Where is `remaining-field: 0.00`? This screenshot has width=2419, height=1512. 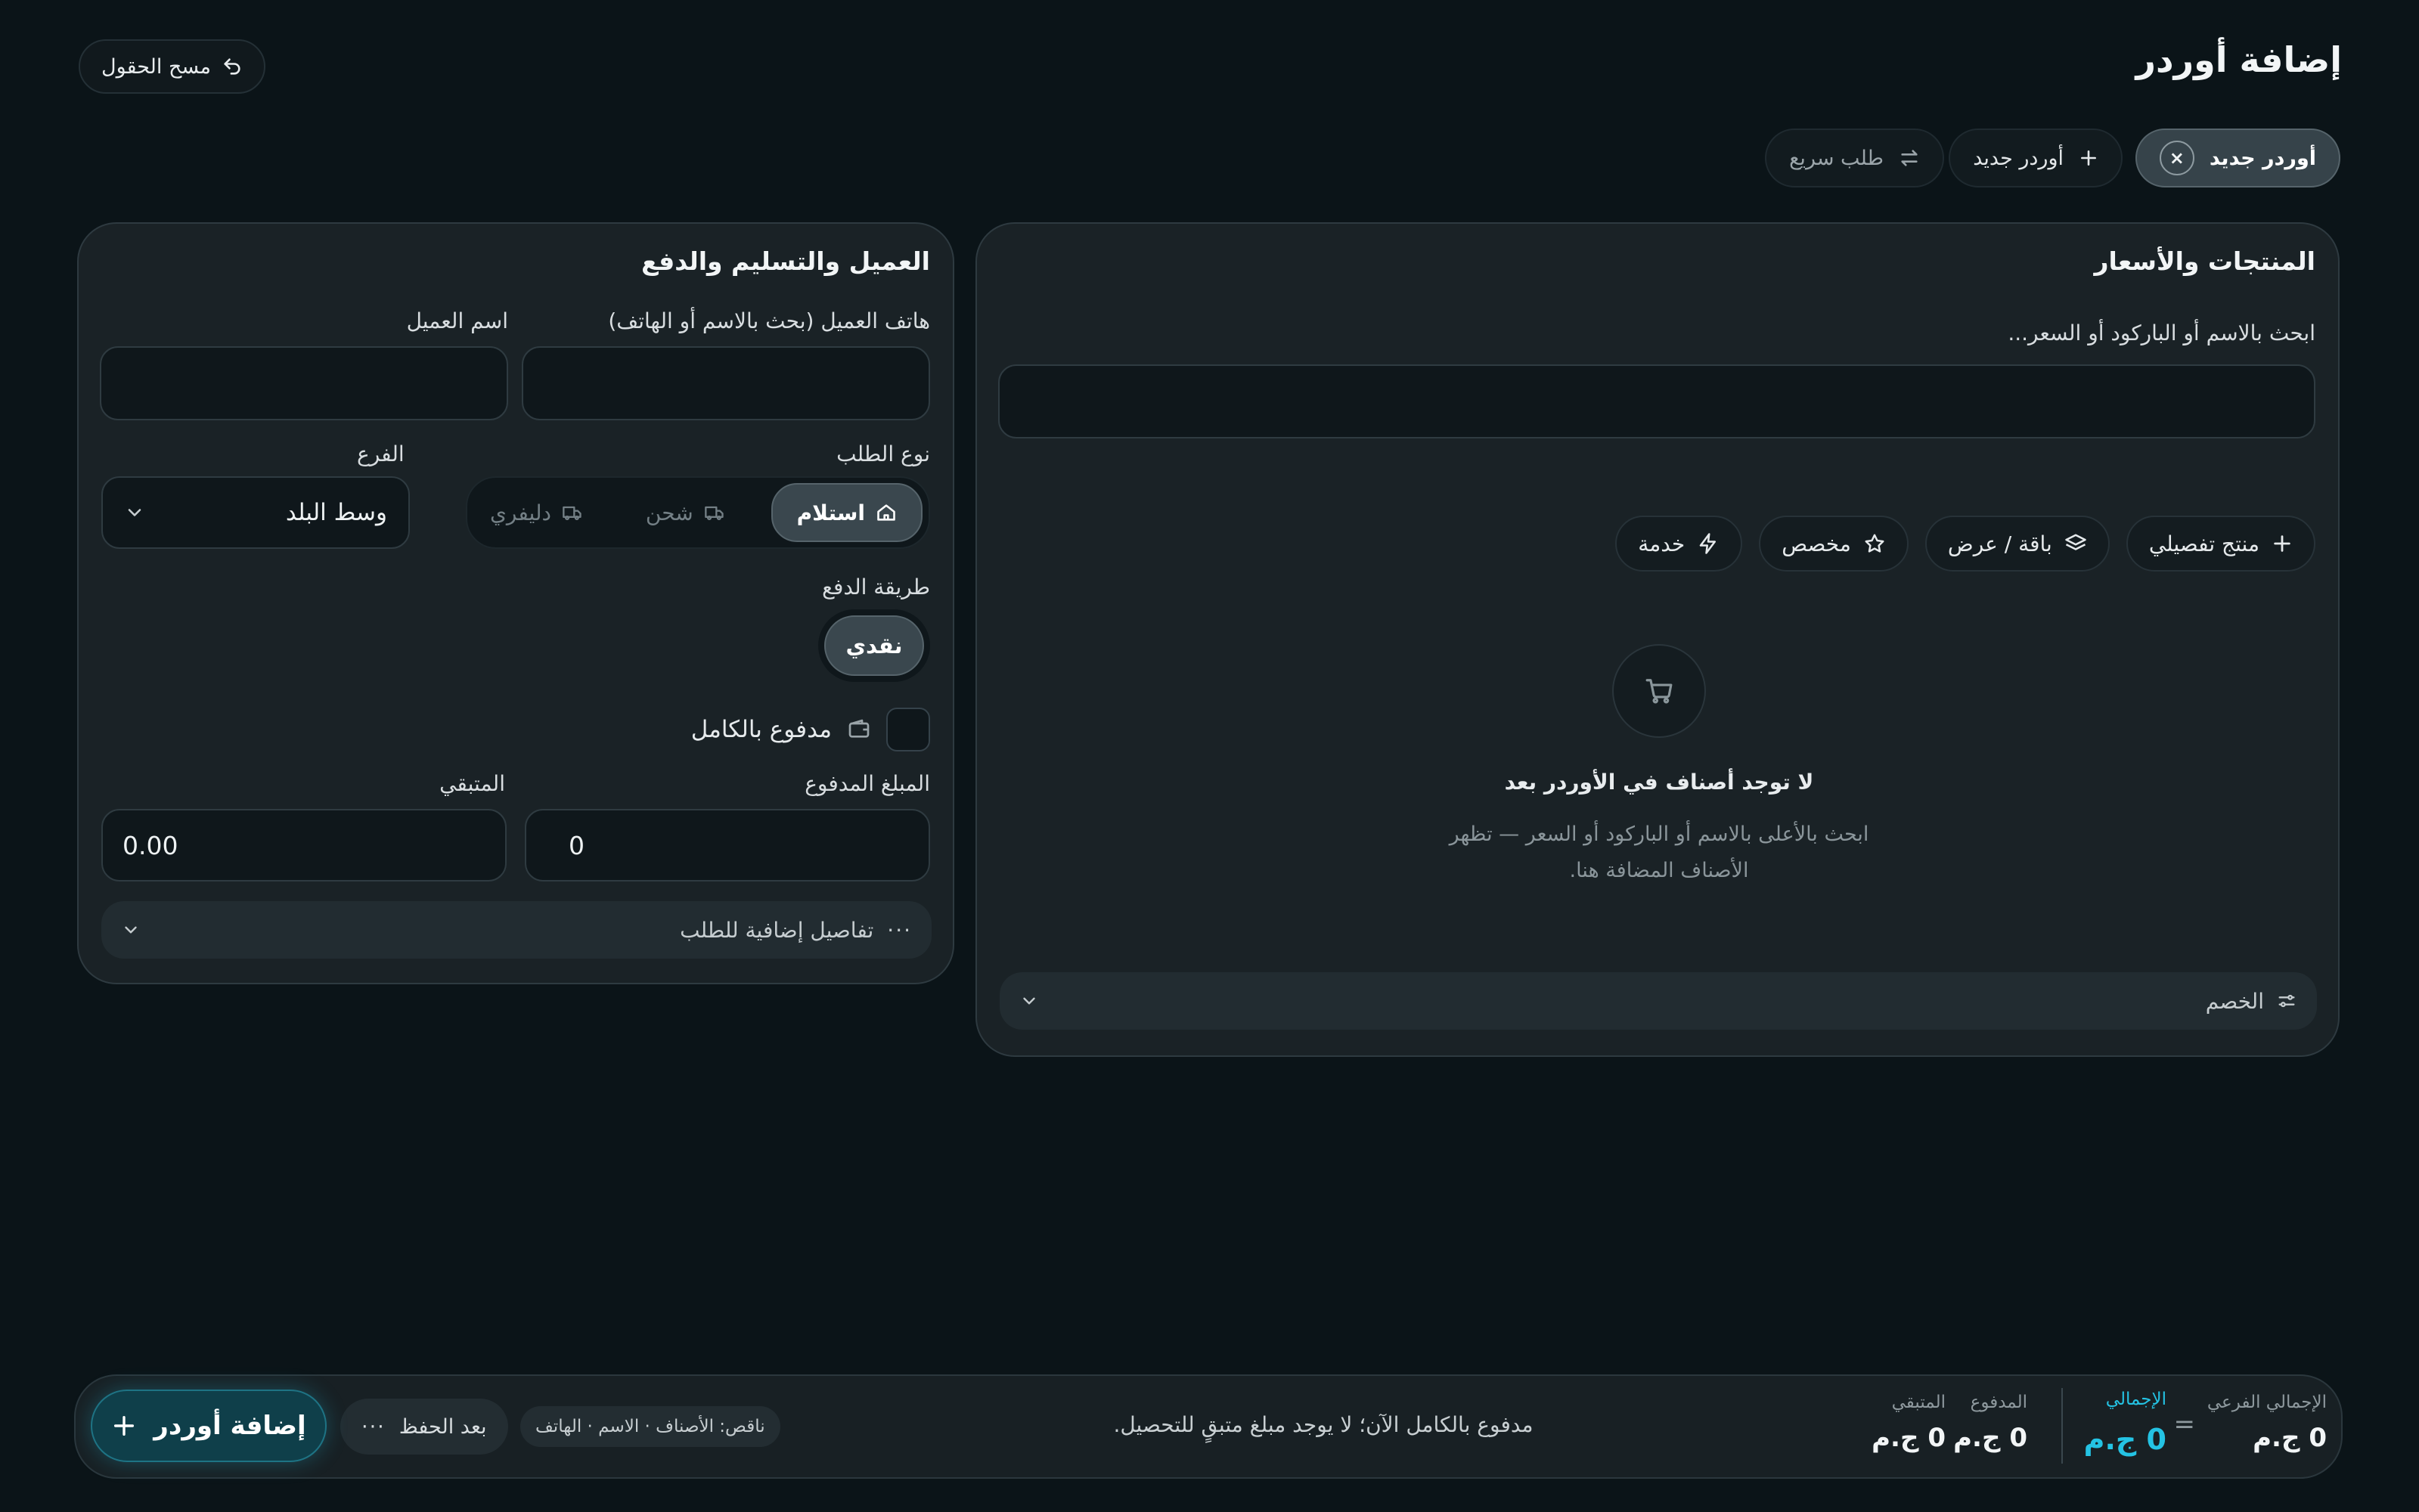
remaining-field: 0.00 is located at coordinates (304, 845).